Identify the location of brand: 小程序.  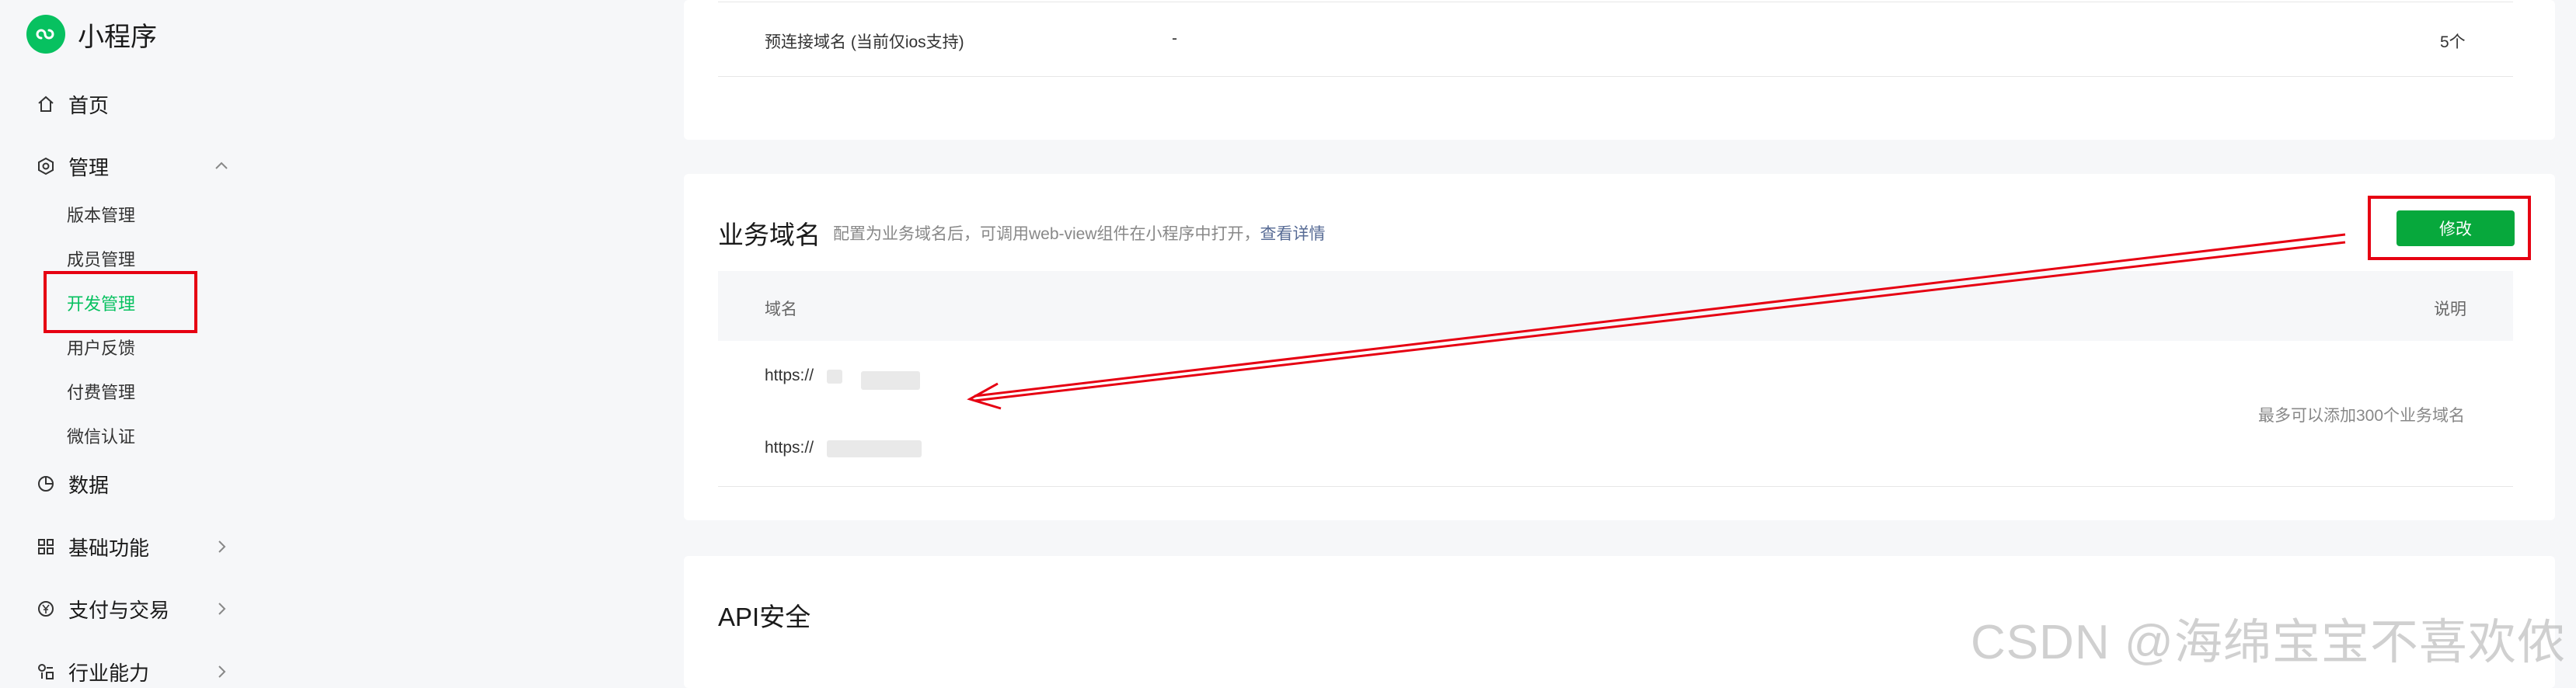
(91, 34).